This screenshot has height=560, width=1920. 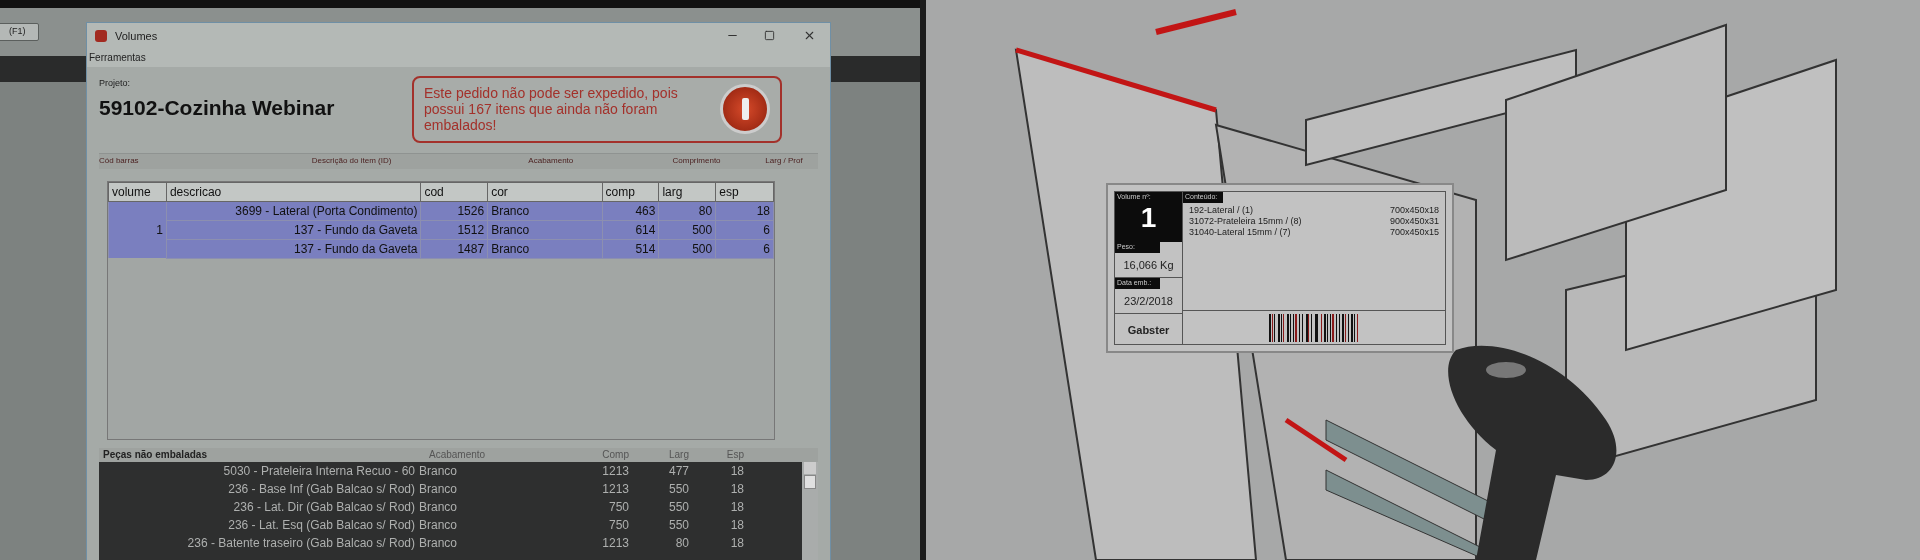 I want to click on column-label: Comp, so click(x=615, y=455).